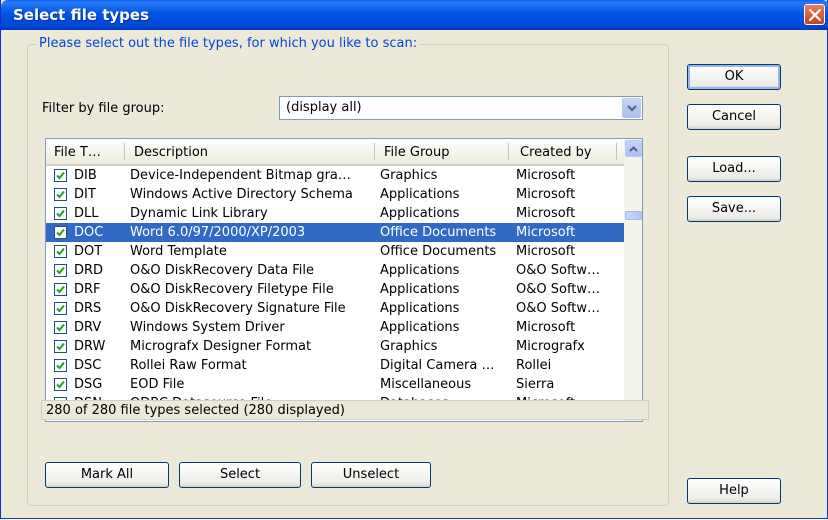 This screenshot has width=828, height=520. Describe the element at coordinates (218, 232) in the screenshot. I see `cell-description: Word 6.0/97/2000/XP/2003` at that location.